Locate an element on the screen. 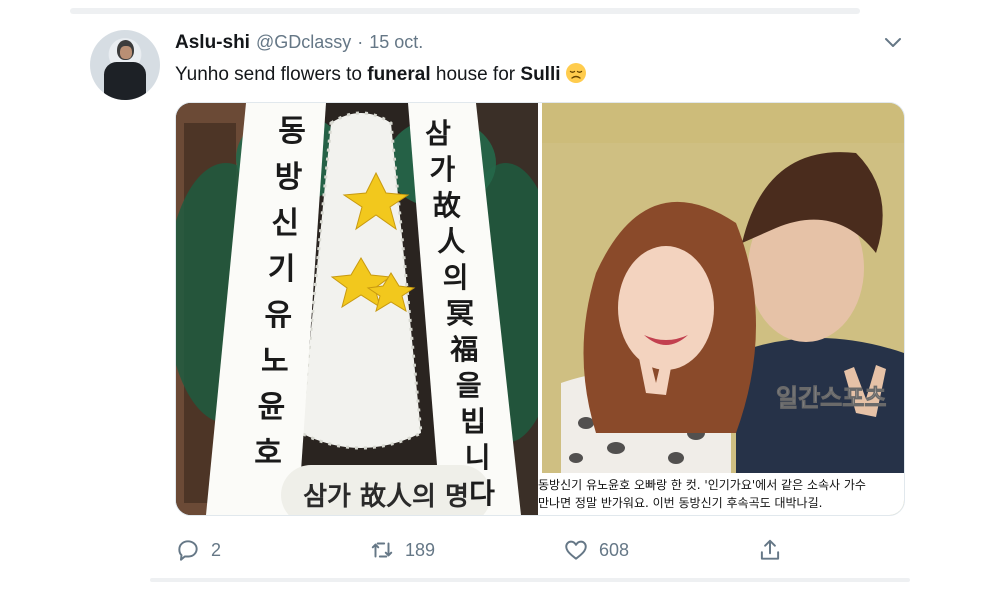  share-icon is located at coordinates (770, 549).